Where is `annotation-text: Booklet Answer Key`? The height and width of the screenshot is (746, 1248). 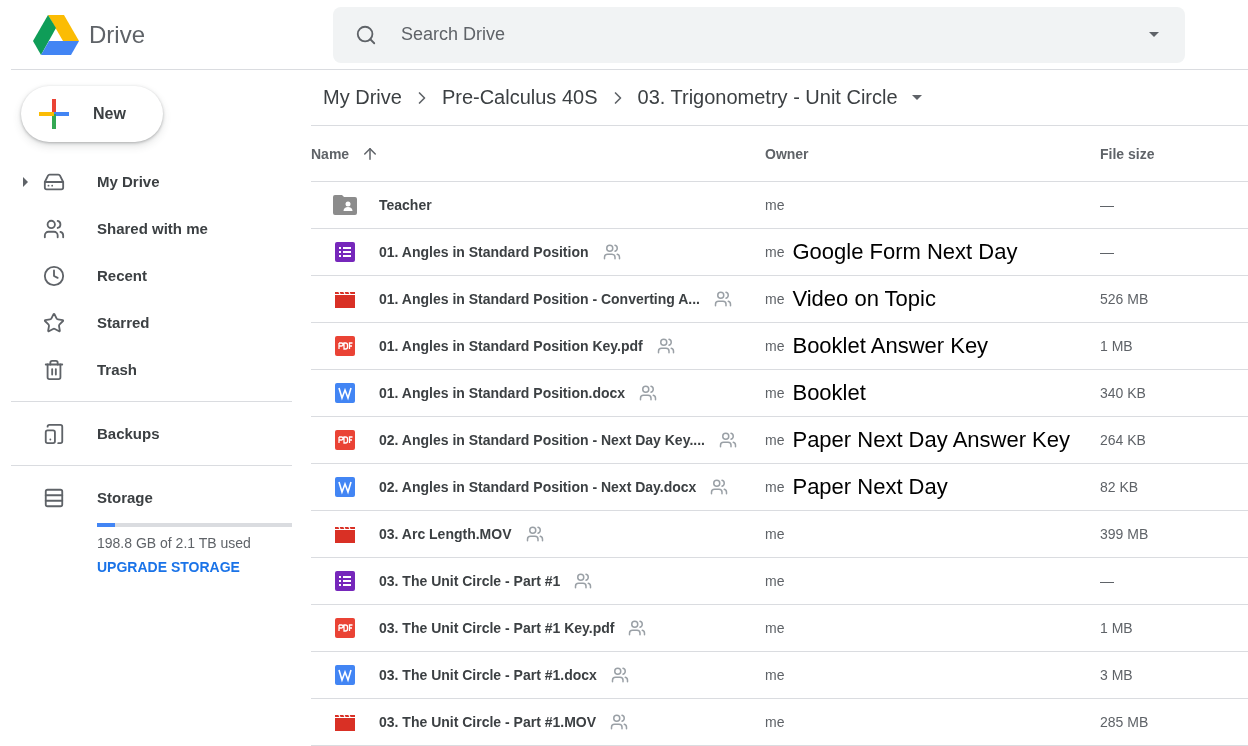
annotation-text: Booklet Answer Key is located at coordinates (890, 346).